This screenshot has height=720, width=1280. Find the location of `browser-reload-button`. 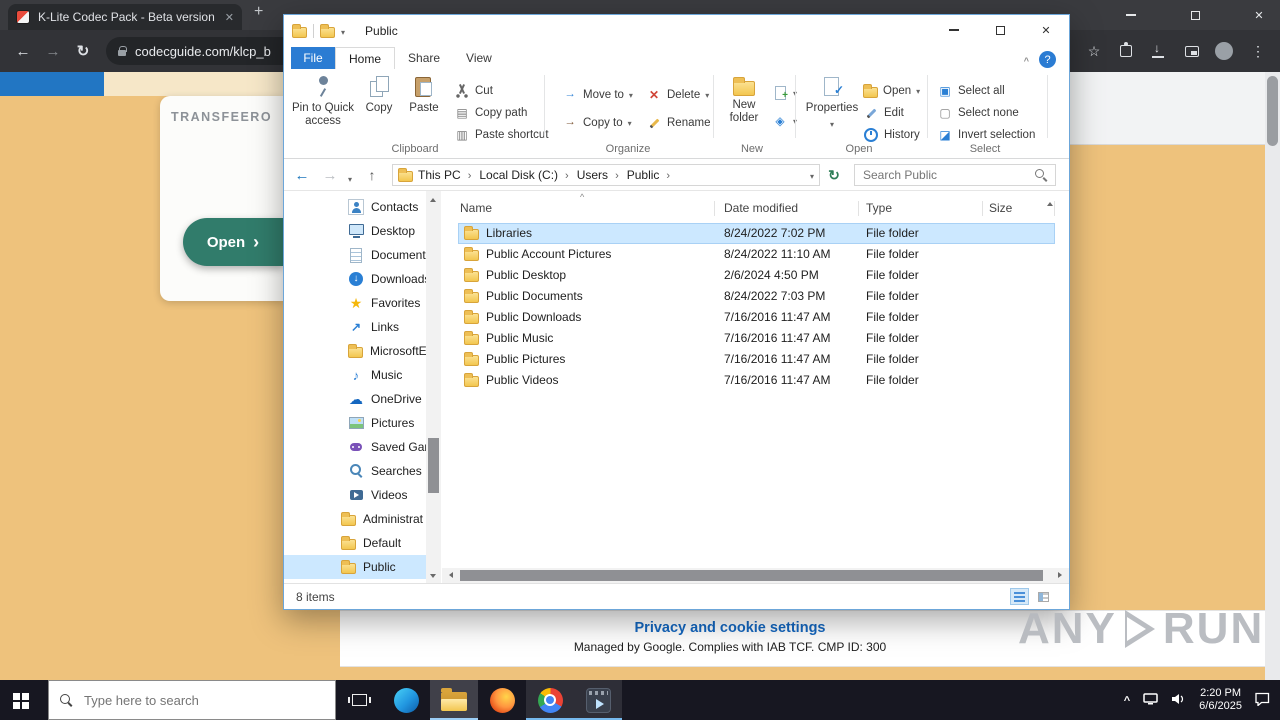

browser-reload-button is located at coordinates (83, 51).